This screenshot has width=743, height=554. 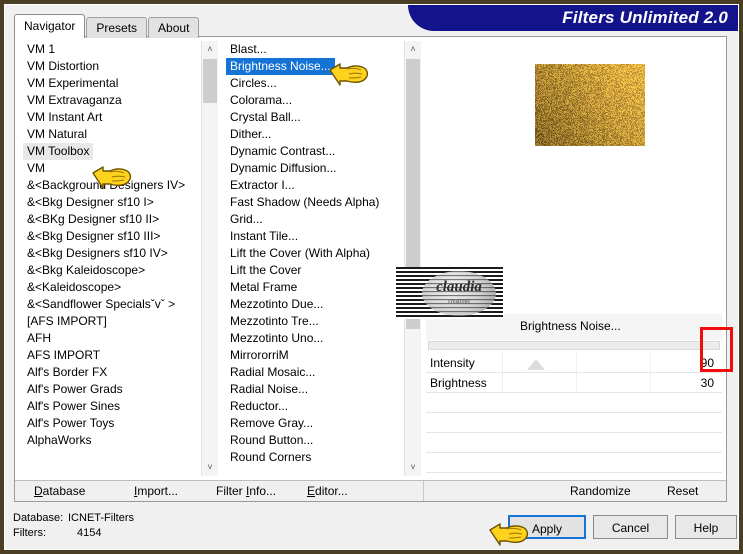 I want to click on parameter-list: Intensity 90 Brightness 30, so click(x=574, y=414).